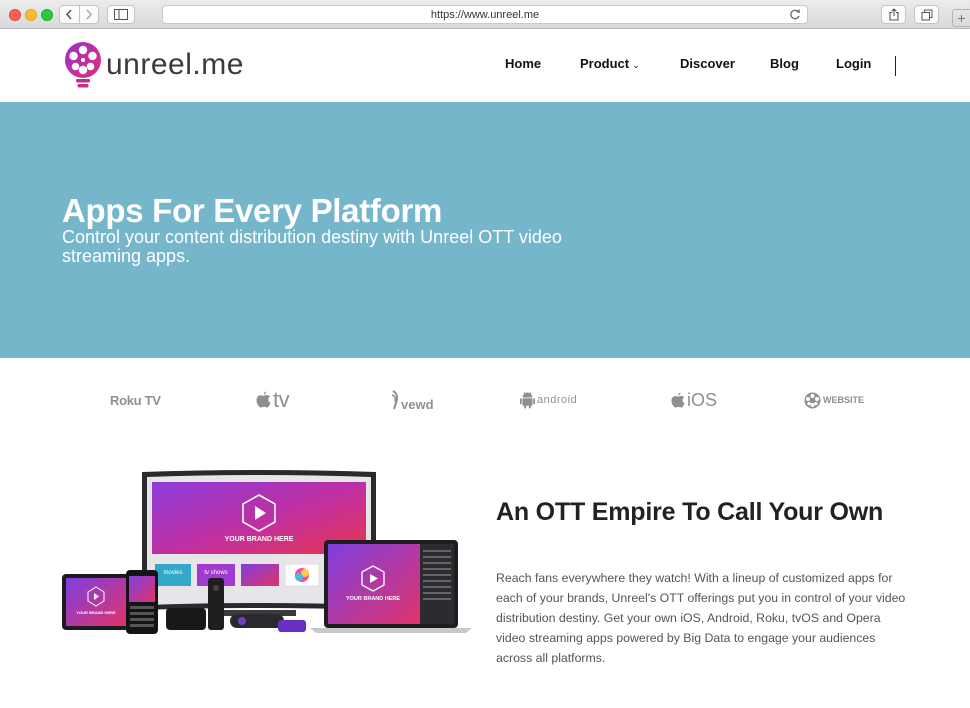  I want to click on vewd-label: vewd, so click(417, 404).